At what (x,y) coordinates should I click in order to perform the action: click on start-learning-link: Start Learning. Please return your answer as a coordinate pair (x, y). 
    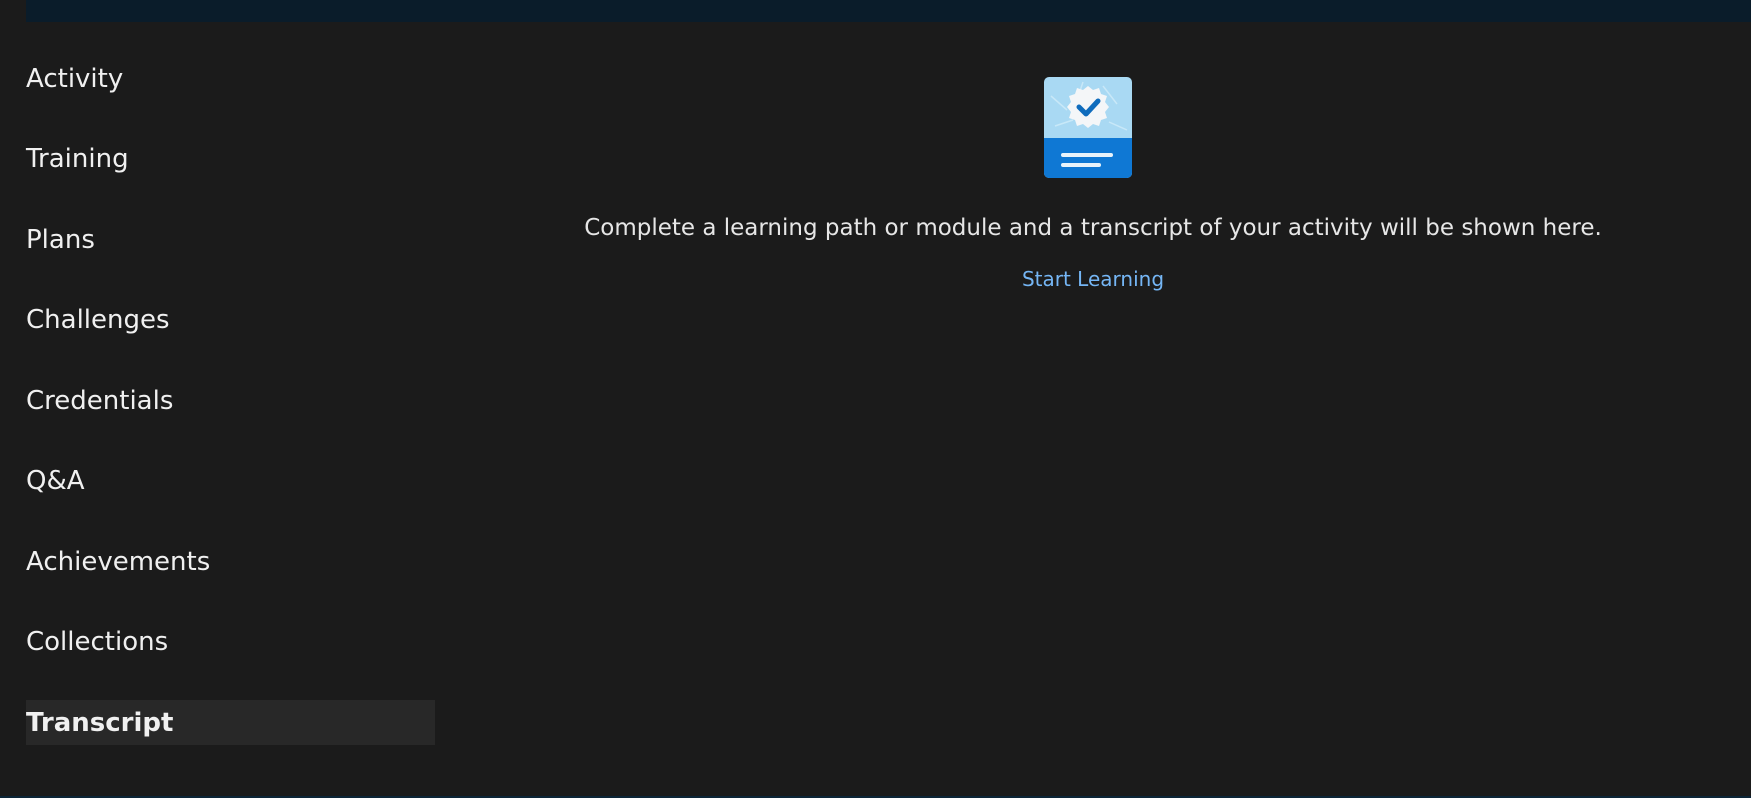
    Looking at the image, I should click on (1093, 279).